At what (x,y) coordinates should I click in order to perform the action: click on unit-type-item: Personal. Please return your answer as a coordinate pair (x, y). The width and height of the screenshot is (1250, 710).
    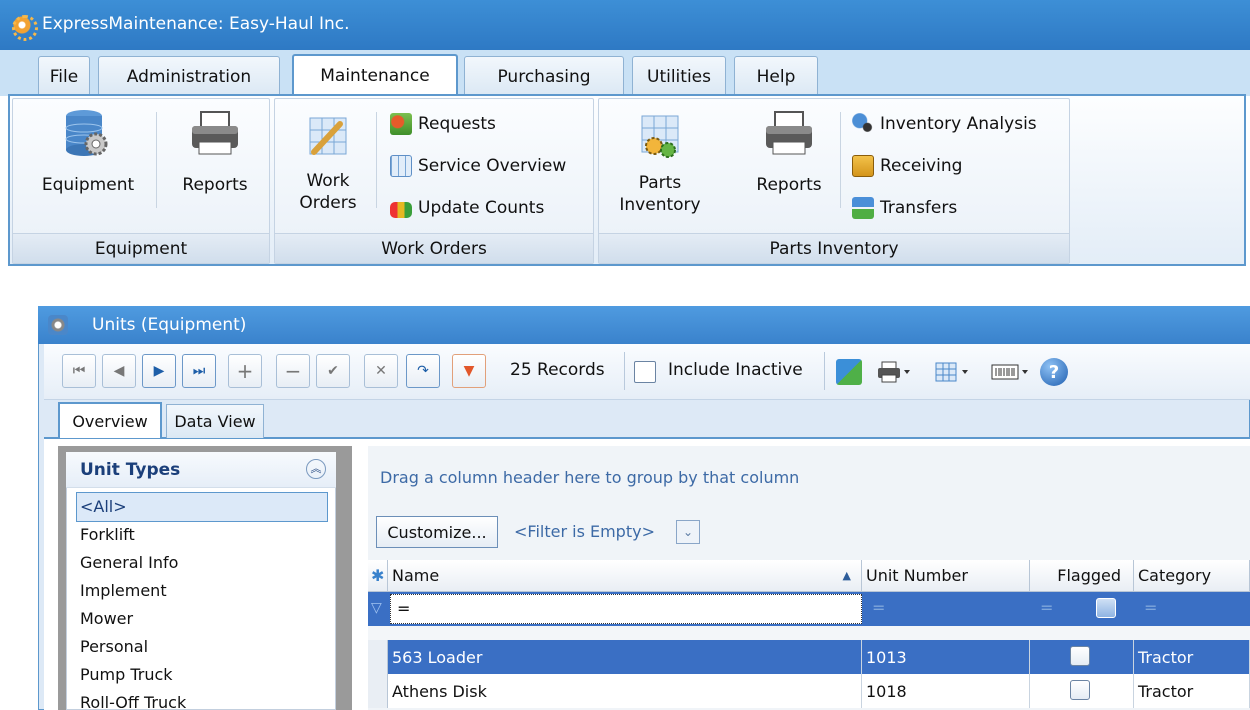
    Looking at the image, I should click on (114, 647).